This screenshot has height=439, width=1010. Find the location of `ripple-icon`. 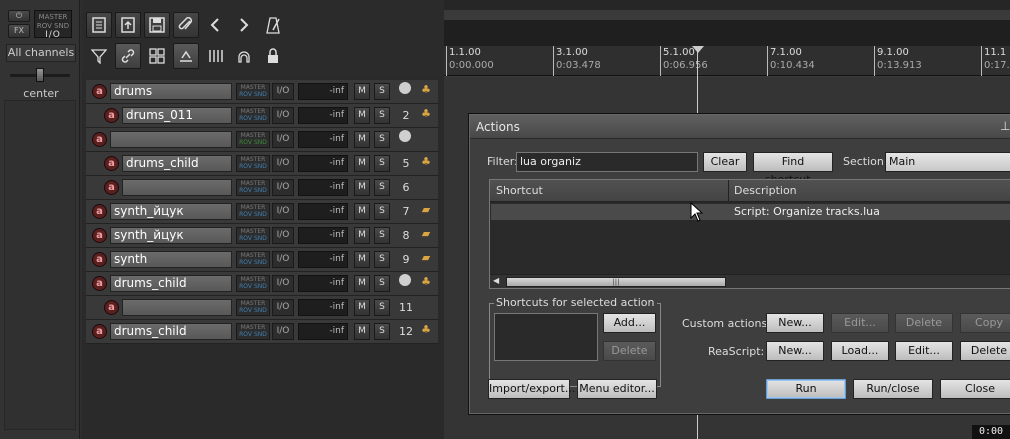

ripple-icon is located at coordinates (186, 56).